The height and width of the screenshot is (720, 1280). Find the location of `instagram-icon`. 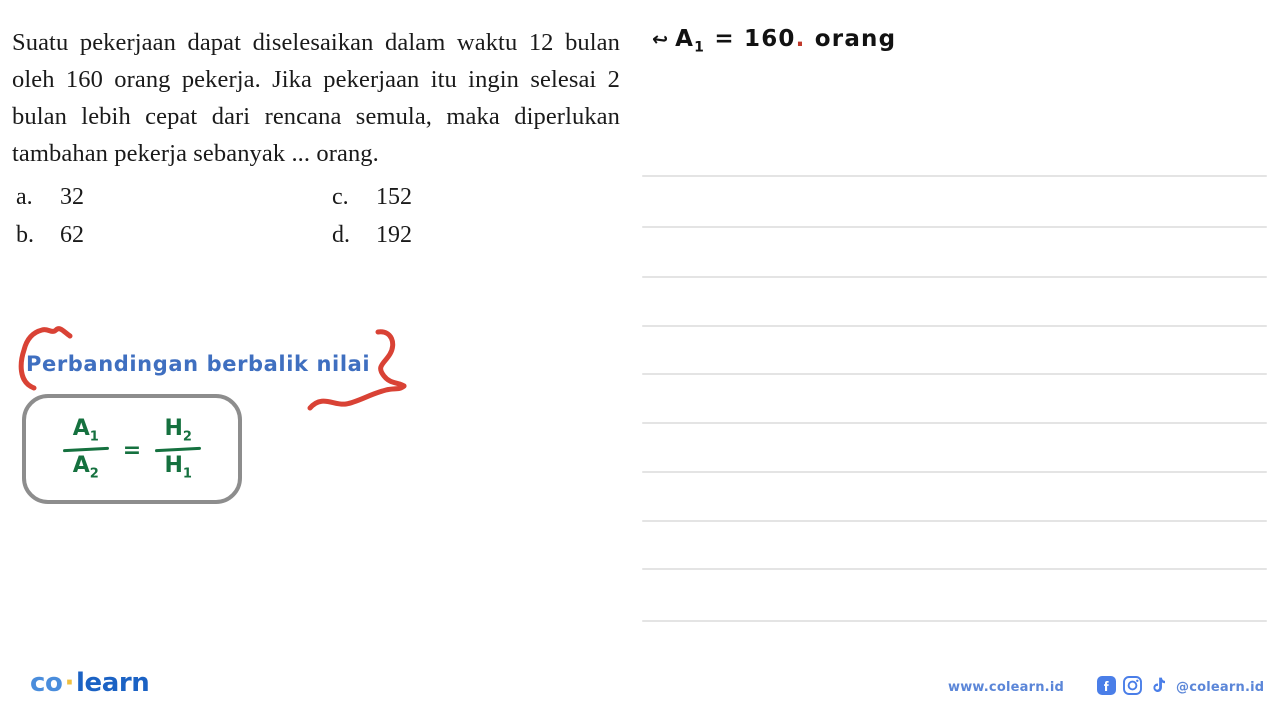

instagram-icon is located at coordinates (1132, 688).